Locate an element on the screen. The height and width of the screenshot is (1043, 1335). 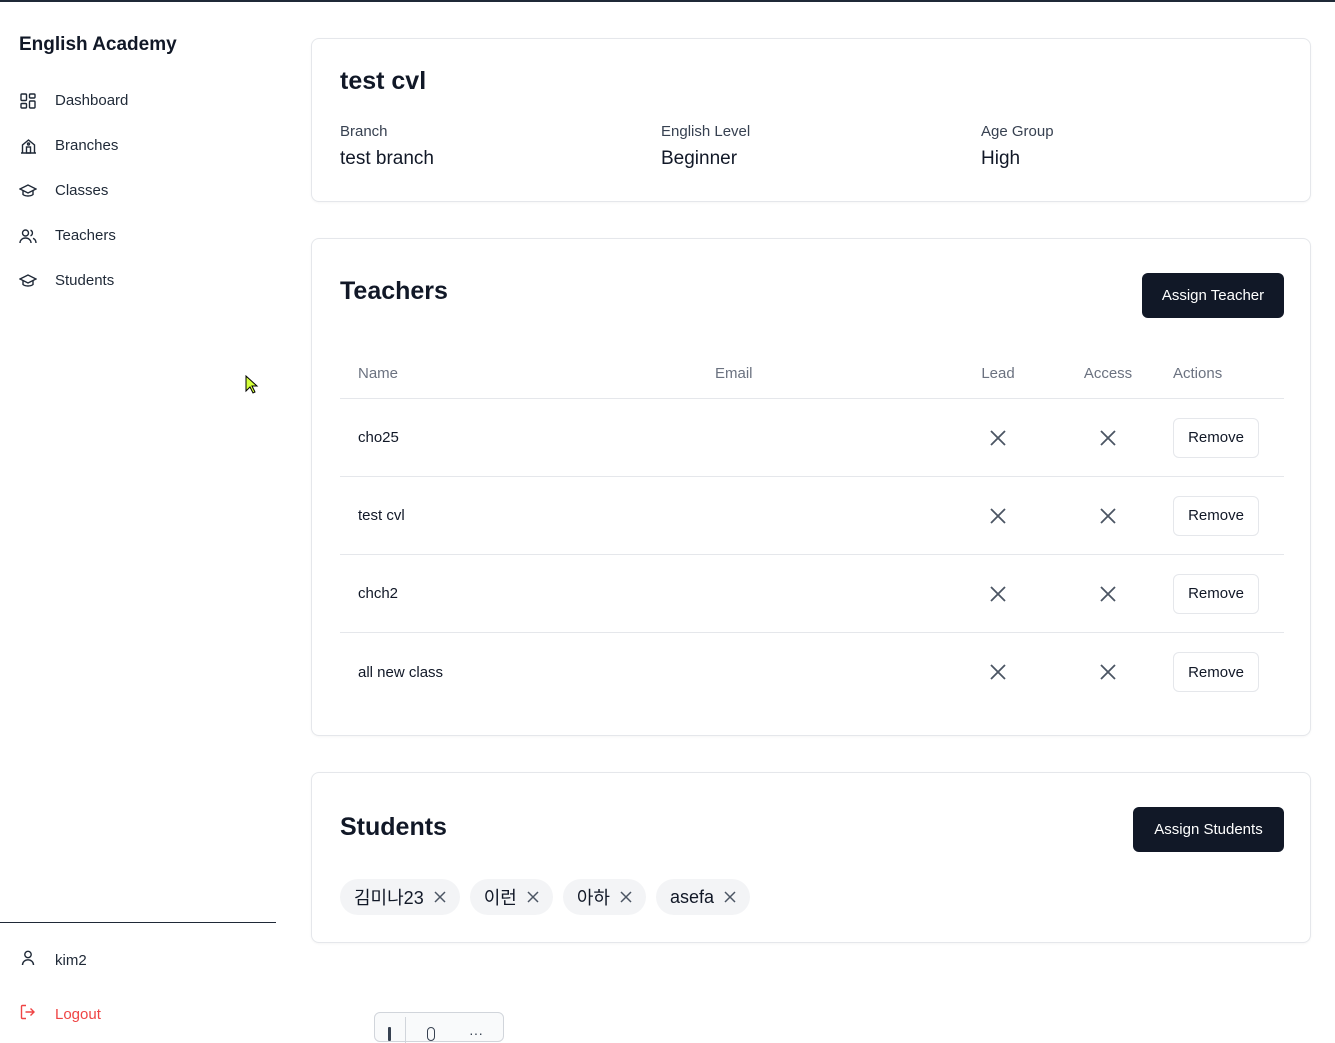
sidebar-item-teachers: Teachers is located at coordinates (139, 235).